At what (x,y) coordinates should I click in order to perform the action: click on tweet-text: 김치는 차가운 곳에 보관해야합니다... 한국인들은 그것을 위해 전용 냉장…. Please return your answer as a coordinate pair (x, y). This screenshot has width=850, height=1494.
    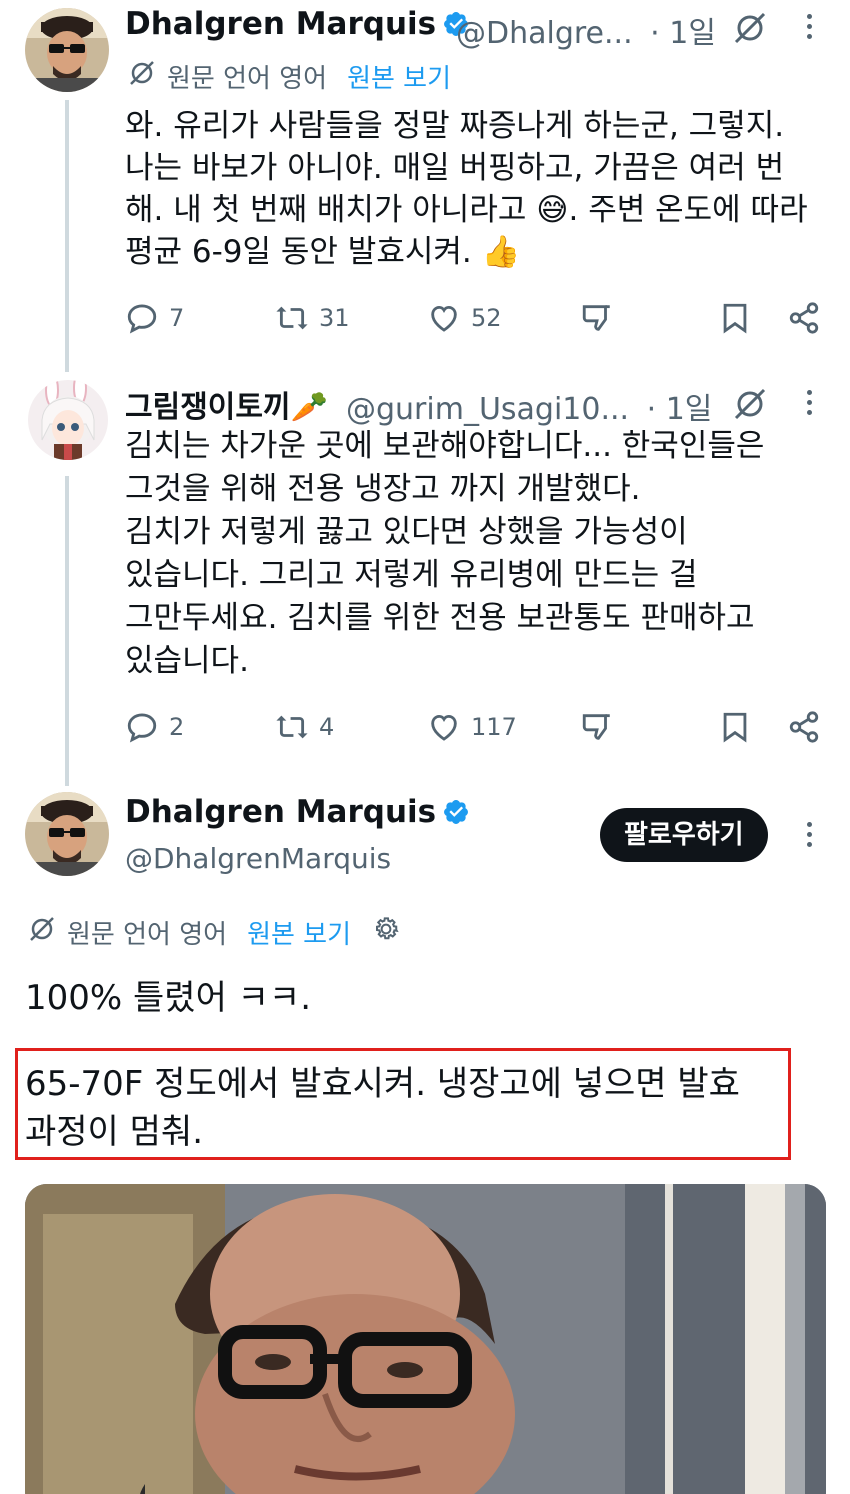
    Looking at the image, I should click on (445, 553).